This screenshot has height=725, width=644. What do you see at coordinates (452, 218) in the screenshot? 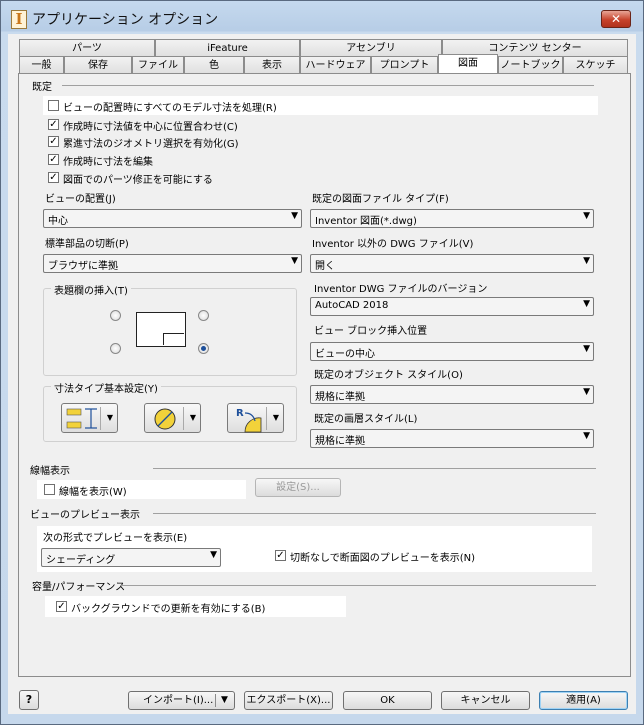
I see `drawing-file-type-combo: Inventor 図面(*.dwg) ▼` at bounding box center [452, 218].